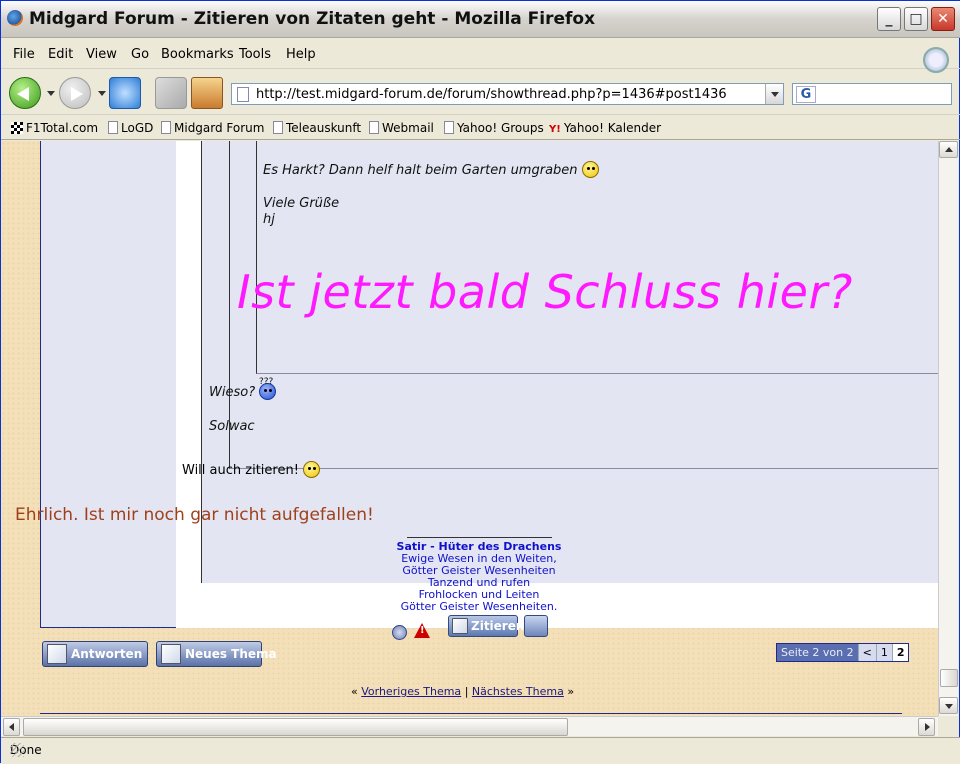  I want to click on forward-history-dropdown-icon, so click(102, 93).